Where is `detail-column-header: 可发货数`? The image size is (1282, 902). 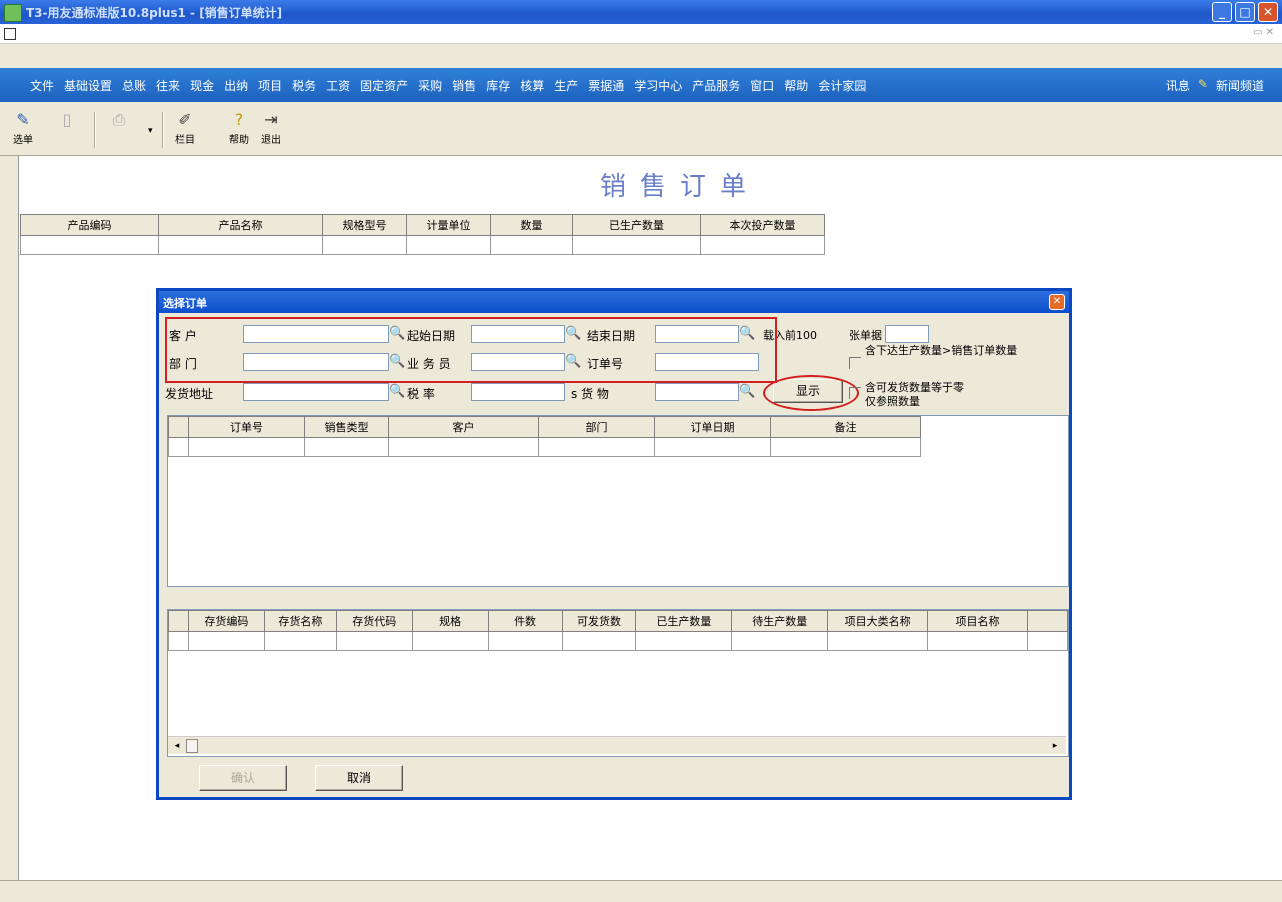
detail-column-header: 可发货数 is located at coordinates (599, 621).